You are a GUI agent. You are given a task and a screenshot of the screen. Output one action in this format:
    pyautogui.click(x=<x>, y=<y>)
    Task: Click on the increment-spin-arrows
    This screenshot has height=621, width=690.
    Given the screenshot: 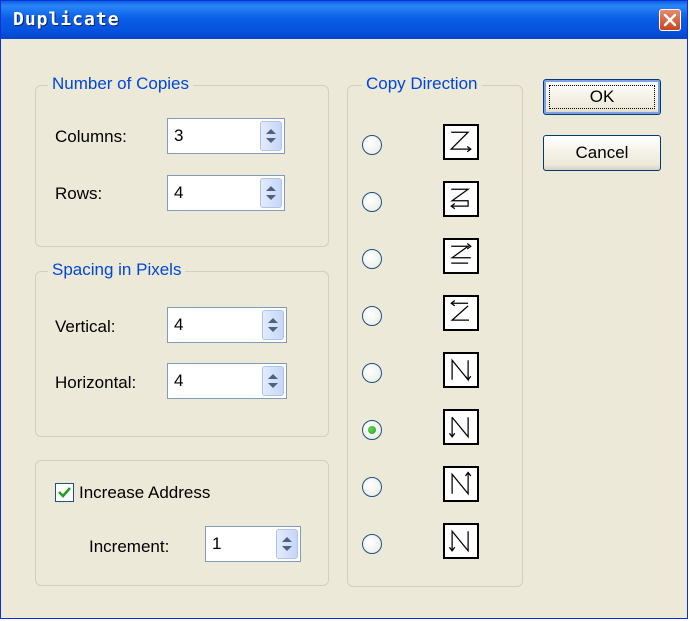 What is the action you would take?
    pyautogui.click(x=287, y=544)
    